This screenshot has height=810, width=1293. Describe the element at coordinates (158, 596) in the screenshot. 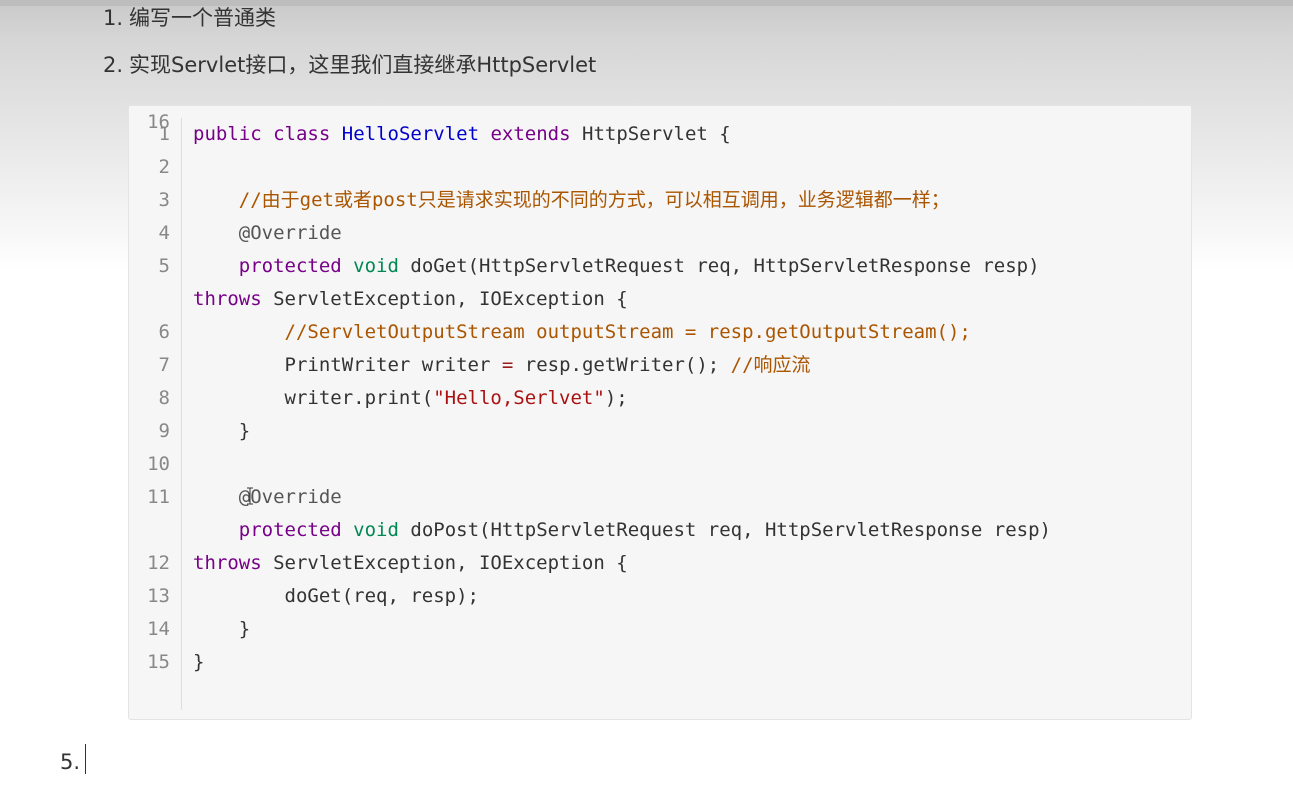

I see `line-number: 13` at that location.